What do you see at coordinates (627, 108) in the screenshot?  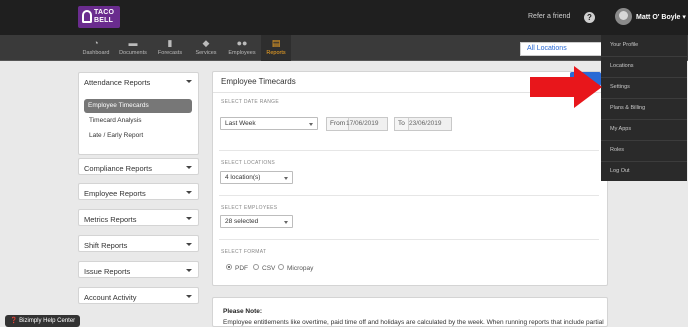 I see `menu-item-plans-billing: Plans & Billing` at bounding box center [627, 108].